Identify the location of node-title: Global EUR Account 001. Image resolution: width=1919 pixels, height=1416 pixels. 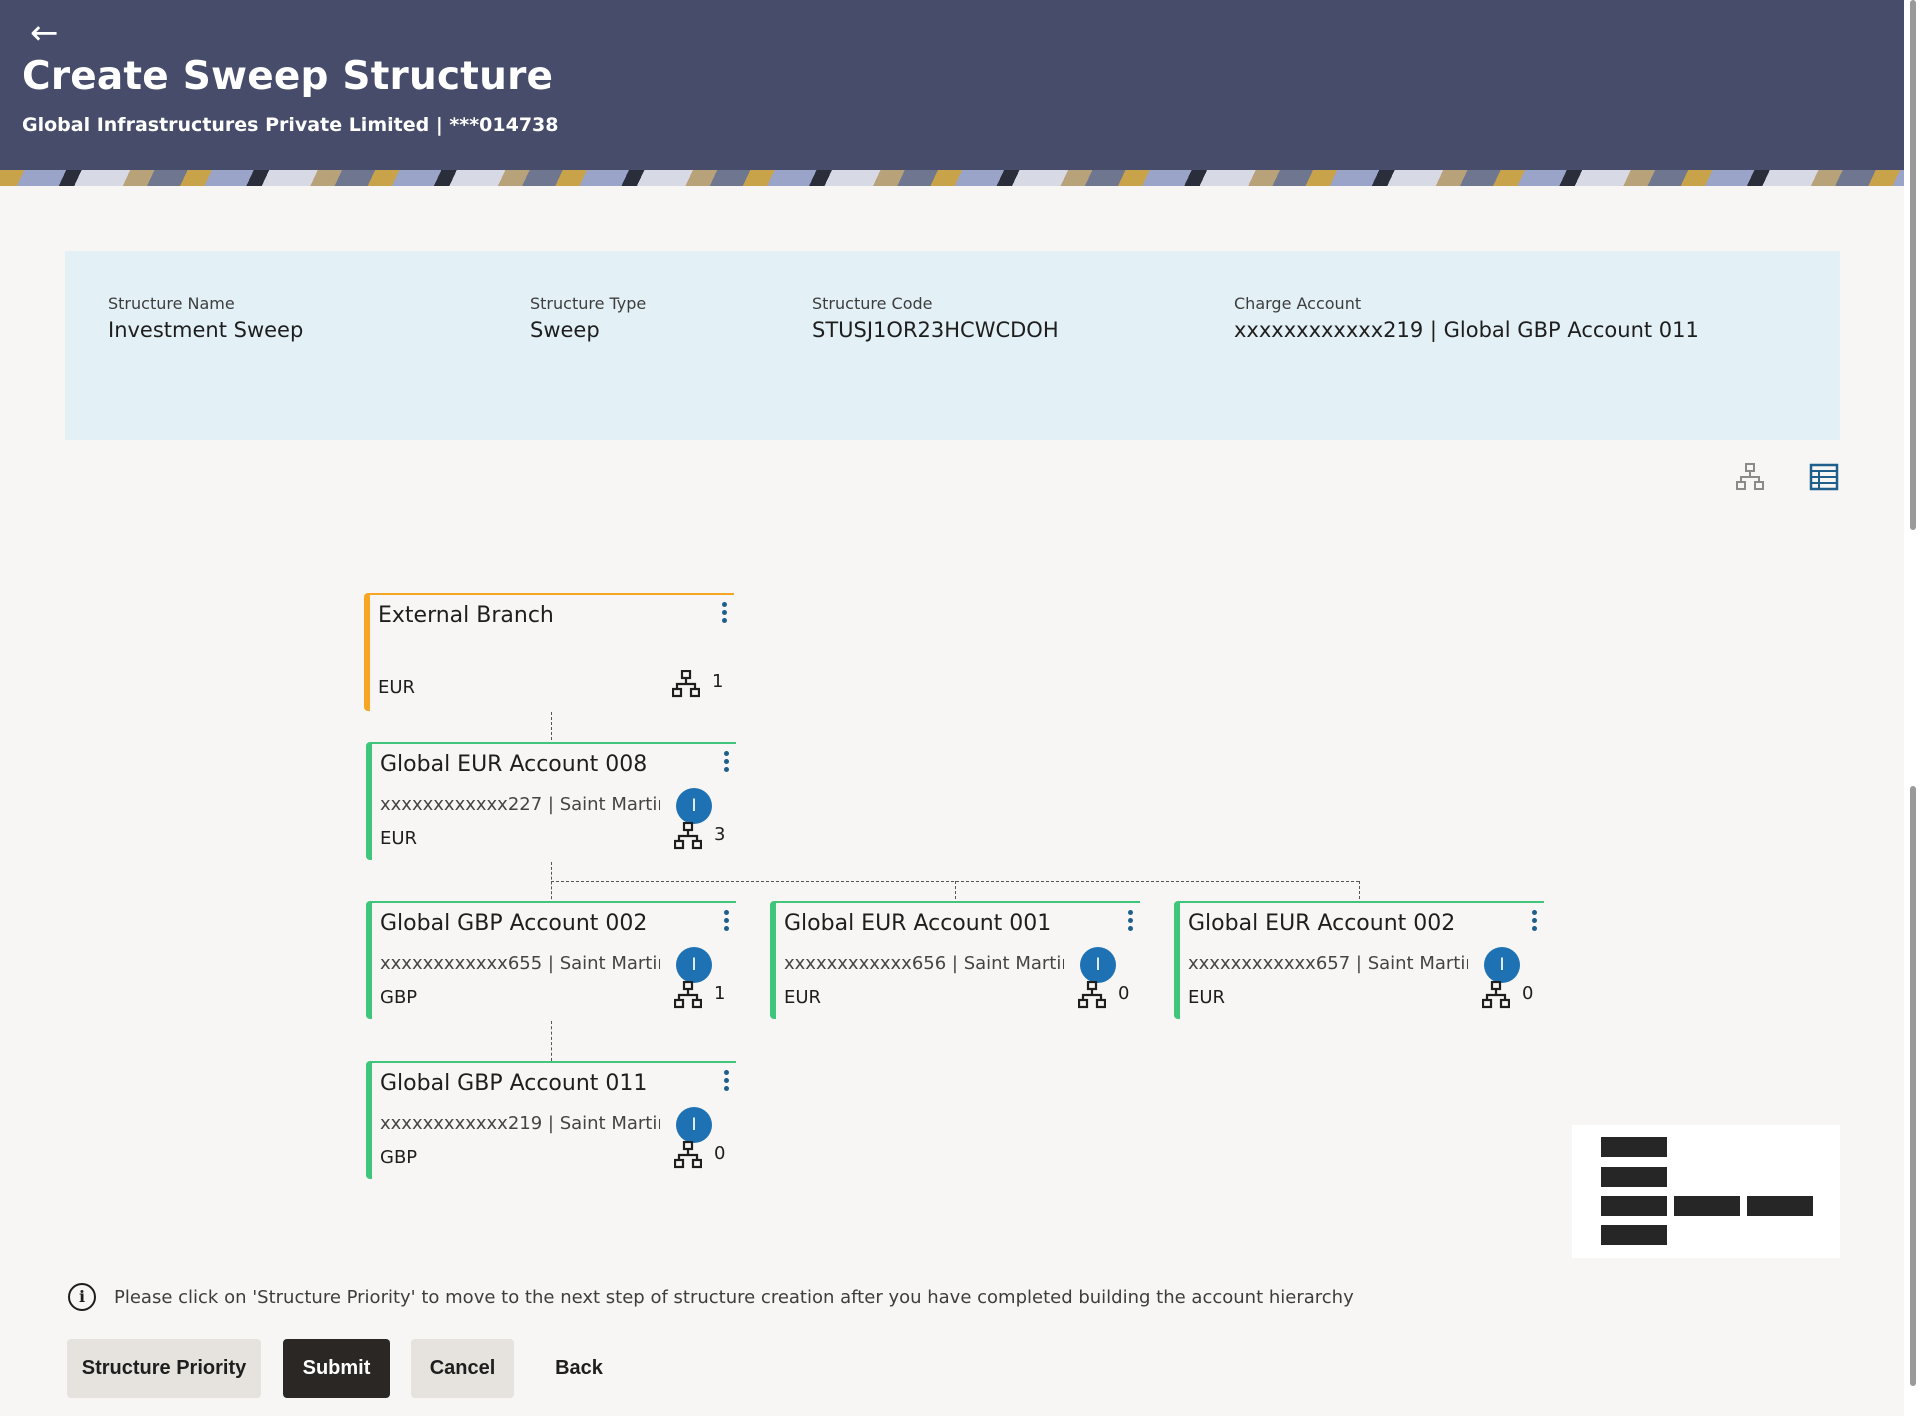
(918, 923).